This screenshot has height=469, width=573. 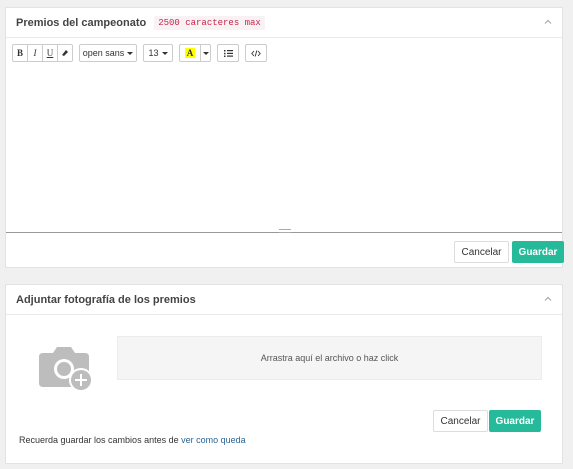 I want to click on font-size-value: 13, so click(x=153, y=53).